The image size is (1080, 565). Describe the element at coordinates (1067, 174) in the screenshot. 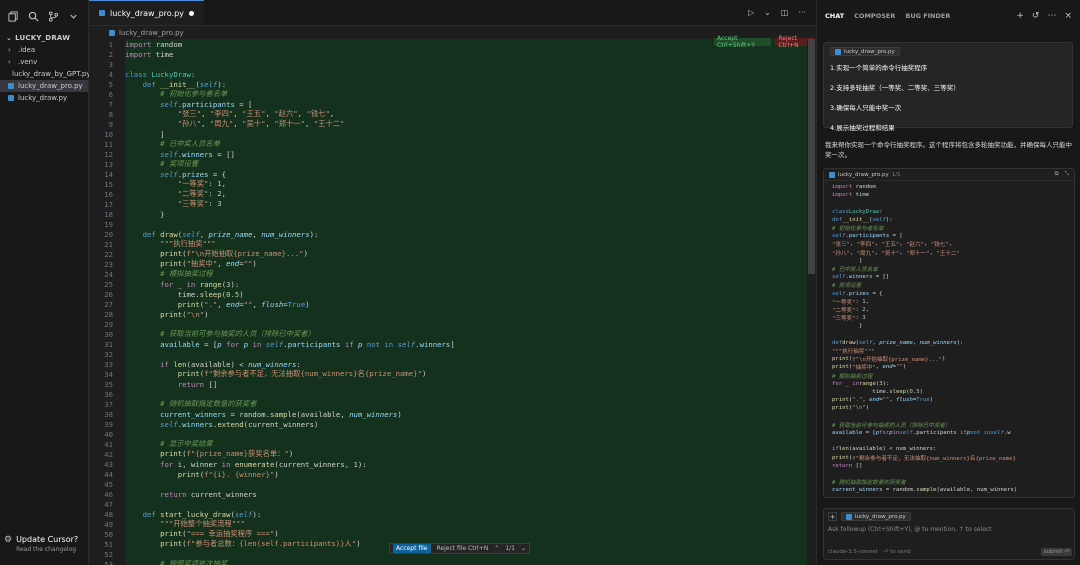

I see `collapse-icon: ⤡` at that location.